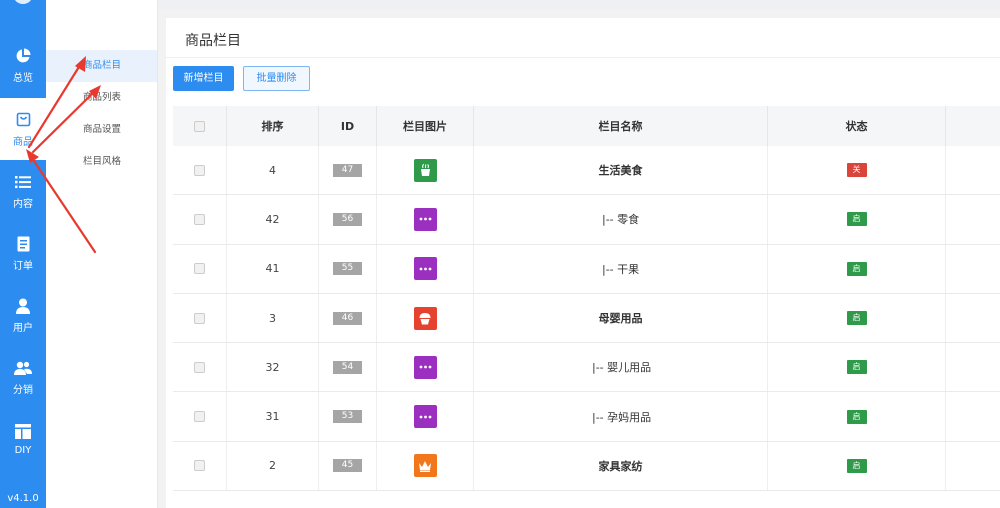 Image resolution: width=1000 pixels, height=508 pixels. I want to click on layout-icon, so click(23, 432).